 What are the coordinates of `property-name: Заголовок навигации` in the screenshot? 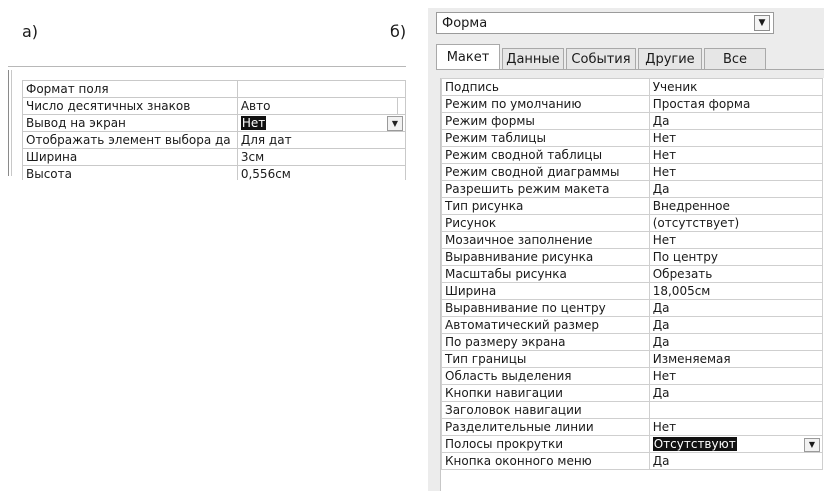 It's located at (545, 410).